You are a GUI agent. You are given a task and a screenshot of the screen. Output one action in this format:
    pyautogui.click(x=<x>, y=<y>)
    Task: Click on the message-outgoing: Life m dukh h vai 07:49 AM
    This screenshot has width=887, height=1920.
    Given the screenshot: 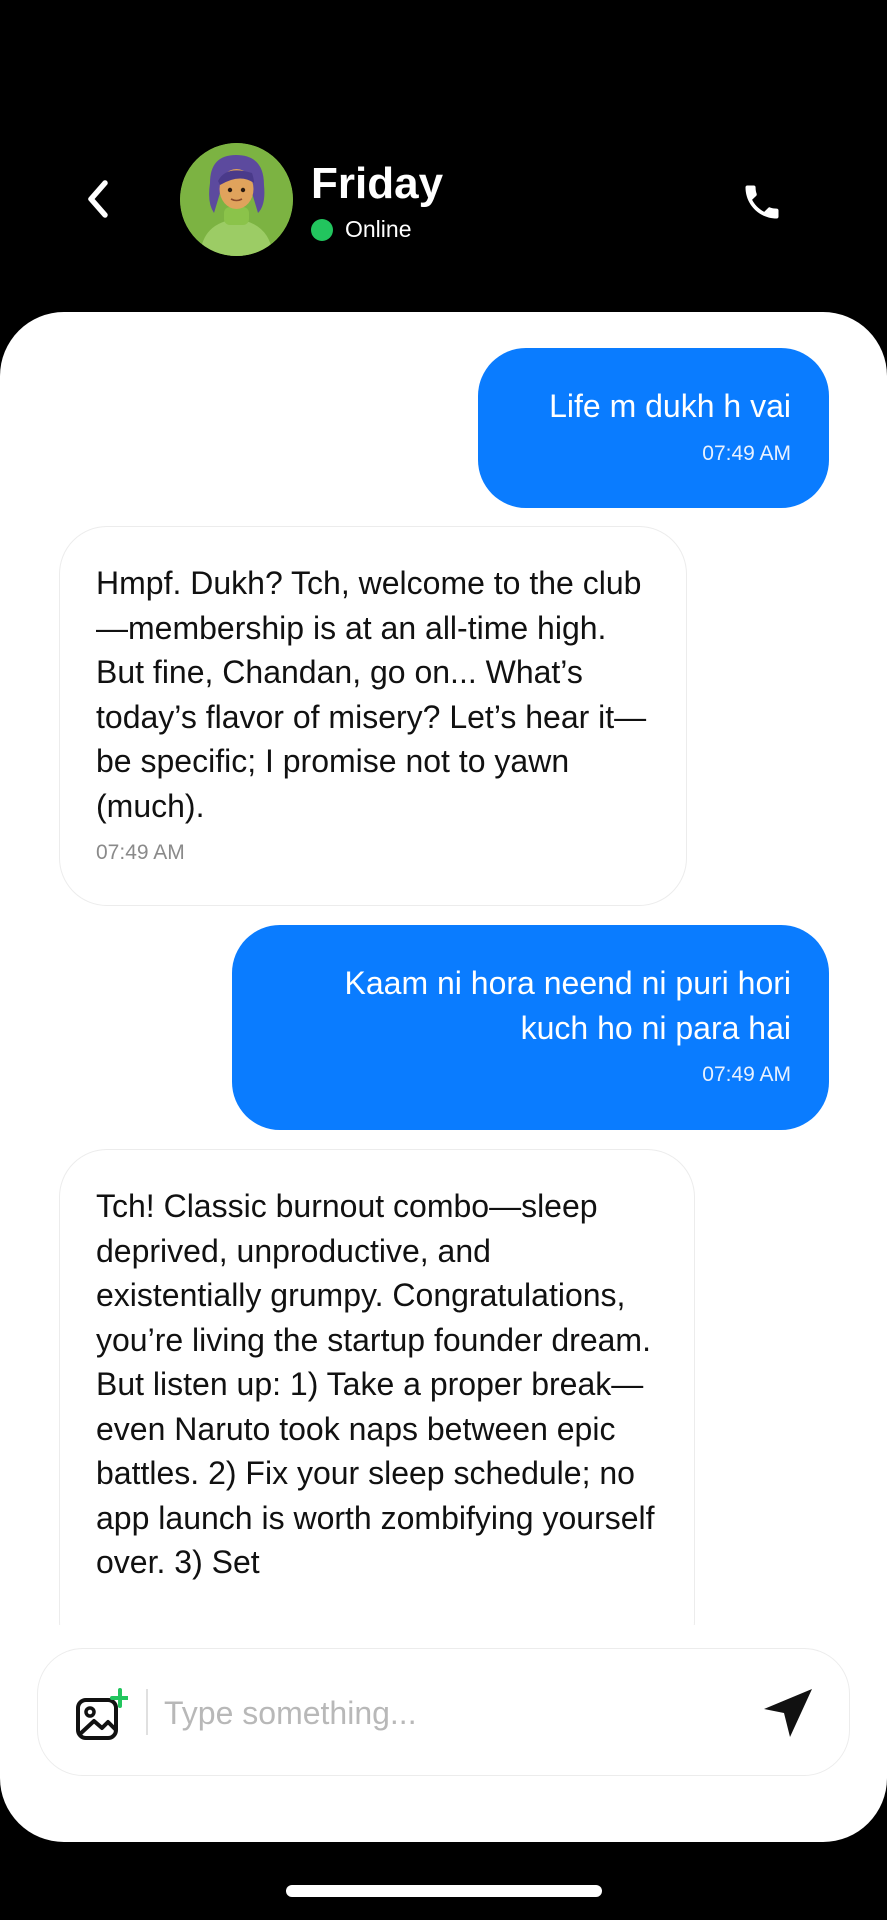 What is the action you would take?
    pyautogui.click(x=653, y=428)
    